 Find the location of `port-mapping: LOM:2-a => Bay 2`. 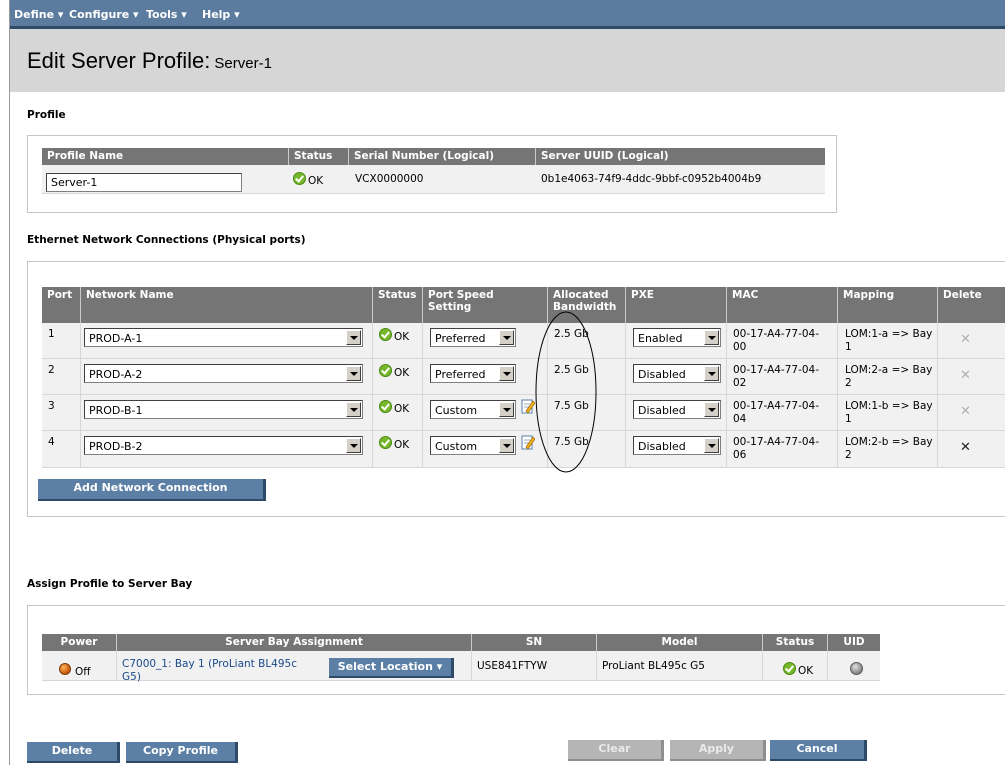

port-mapping: LOM:2-a => Bay 2 is located at coordinates (888, 377).